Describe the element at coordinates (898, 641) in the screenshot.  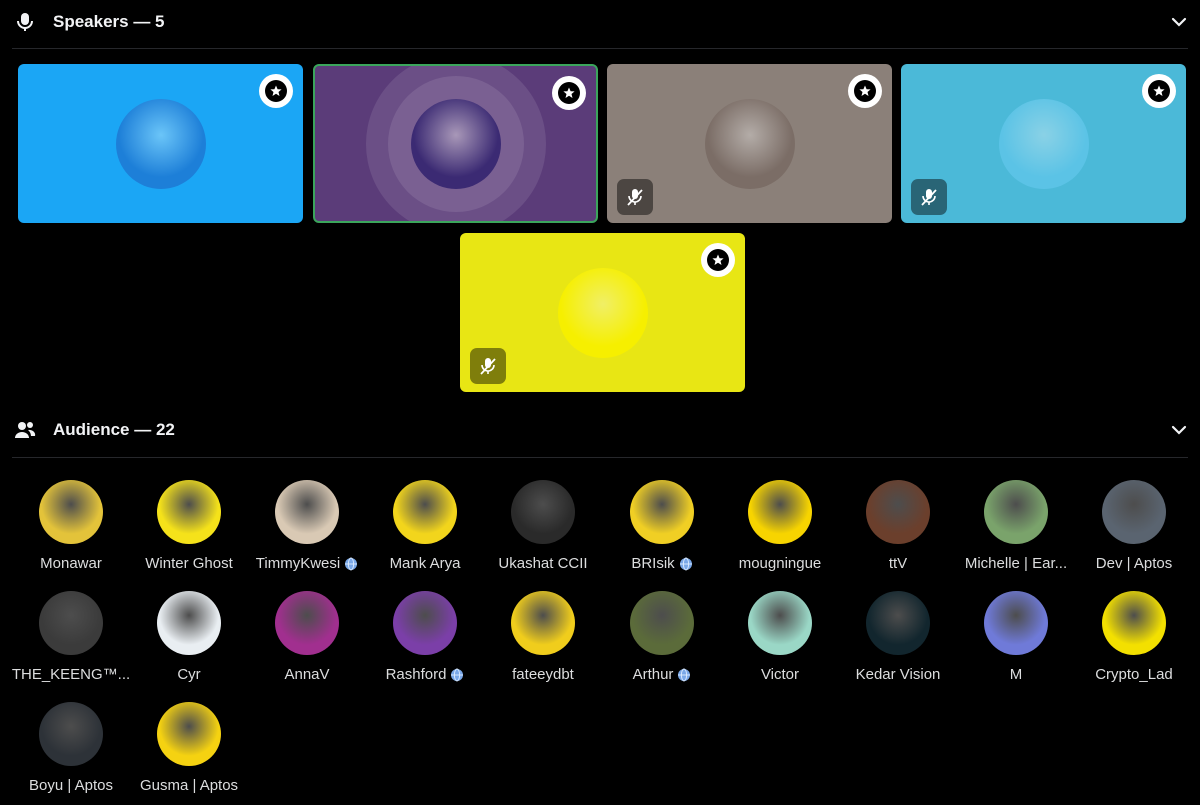
I see `audience-member: Kedar Vision` at that location.